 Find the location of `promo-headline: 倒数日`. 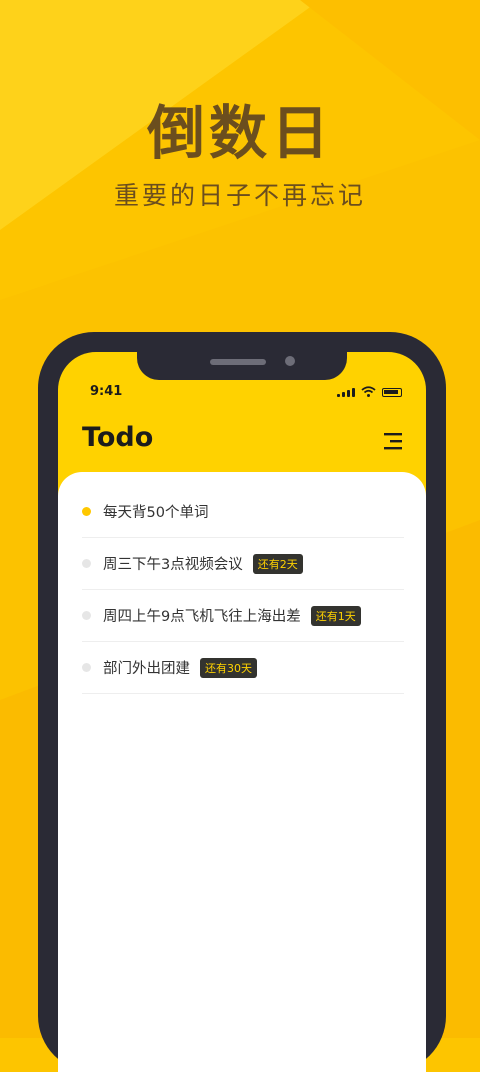

promo-headline: 倒数日 is located at coordinates (239, 133).